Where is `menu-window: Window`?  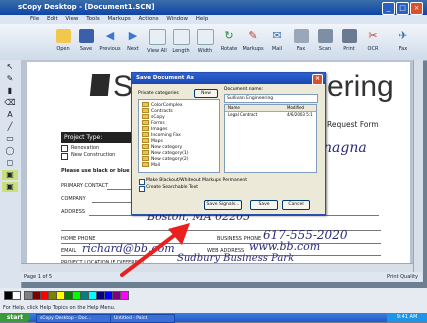 menu-window: Window is located at coordinates (177, 19).